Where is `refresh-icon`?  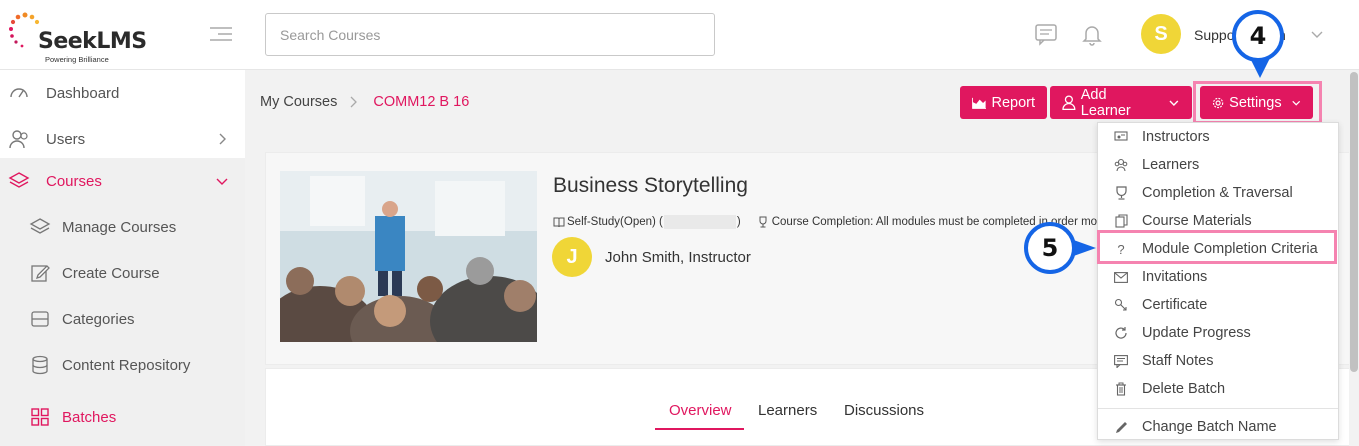
refresh-icon is located at coordinates (1121, 333).